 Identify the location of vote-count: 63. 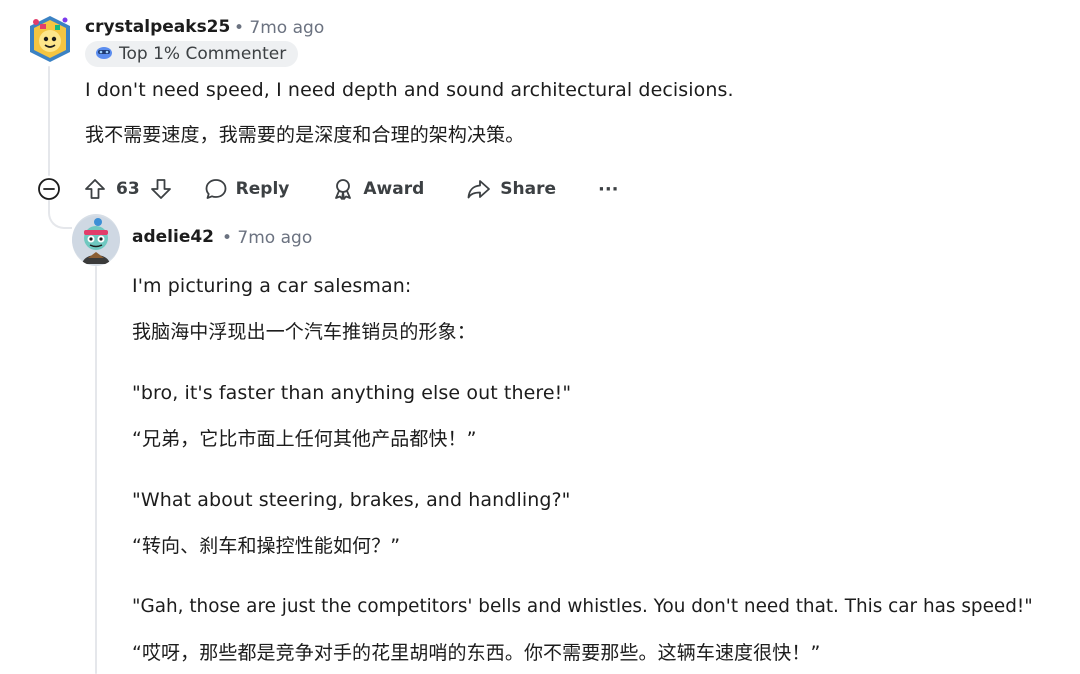
(128, 189).